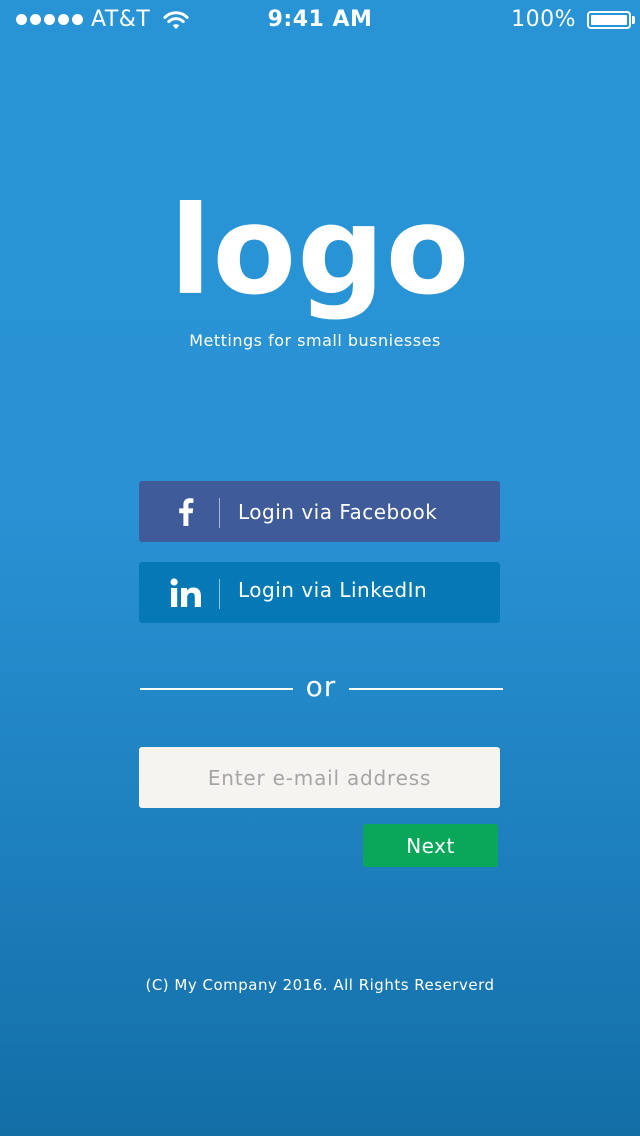  I want to click on email-input, so click(319, 777).